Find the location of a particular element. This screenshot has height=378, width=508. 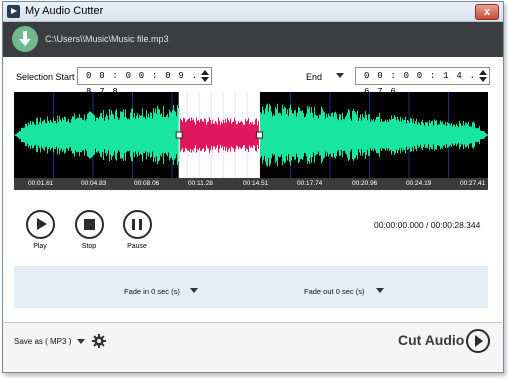

title-bar: My Audio Cutter x is located at coordinates (253, 12).